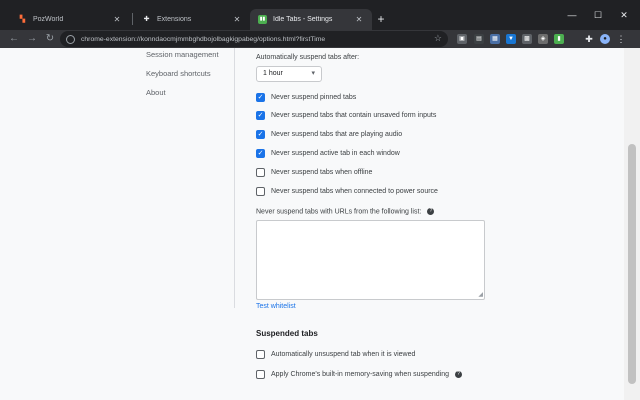 Image resolution: width=640 pixels, height=400 pixels. I want to click on bookmark-star-icon: ☆, so click(438, 38).